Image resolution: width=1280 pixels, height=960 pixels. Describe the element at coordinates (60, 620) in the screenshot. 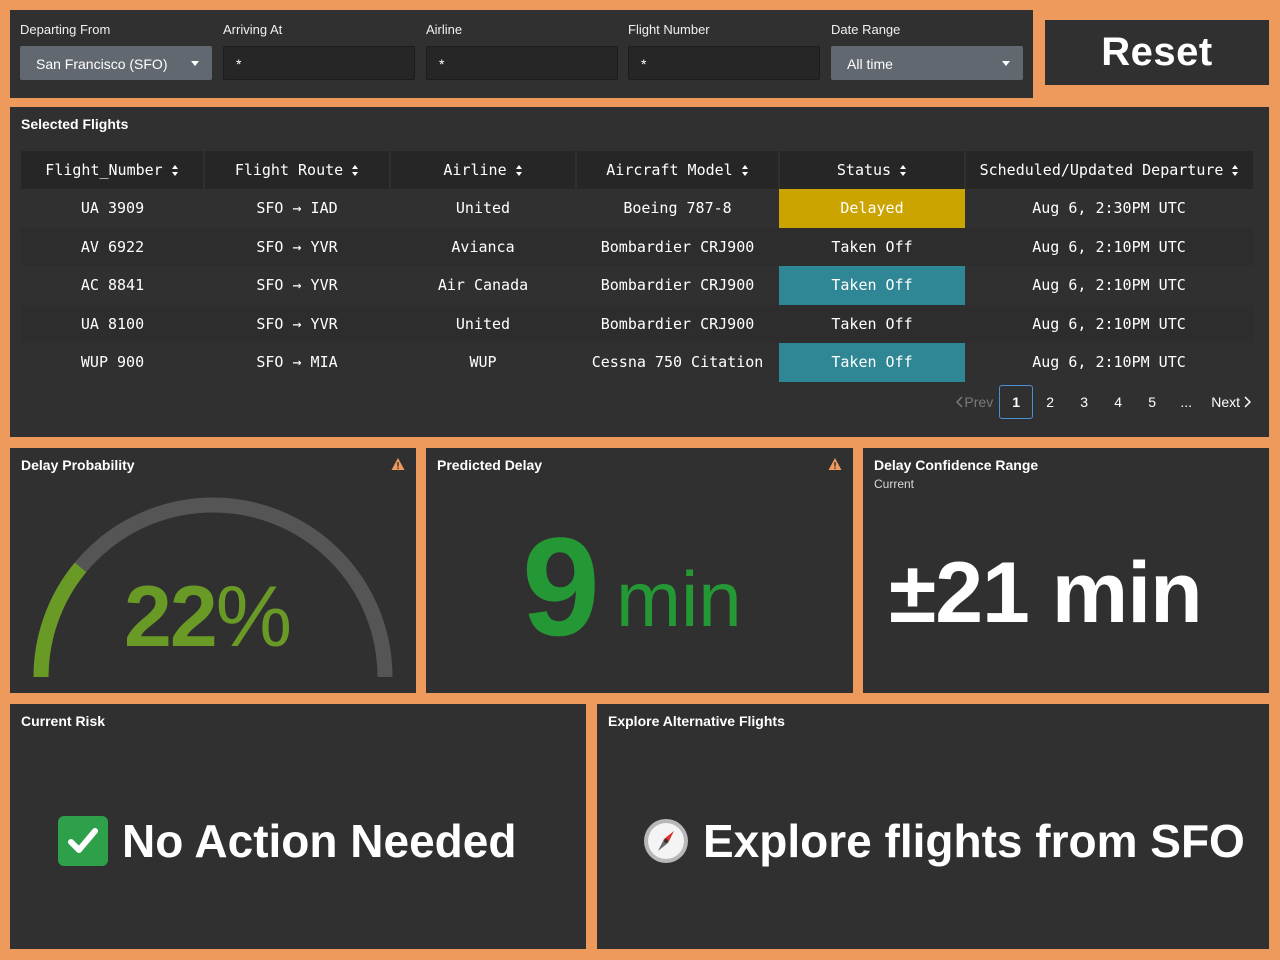

I see `gauge-fill` at that location.